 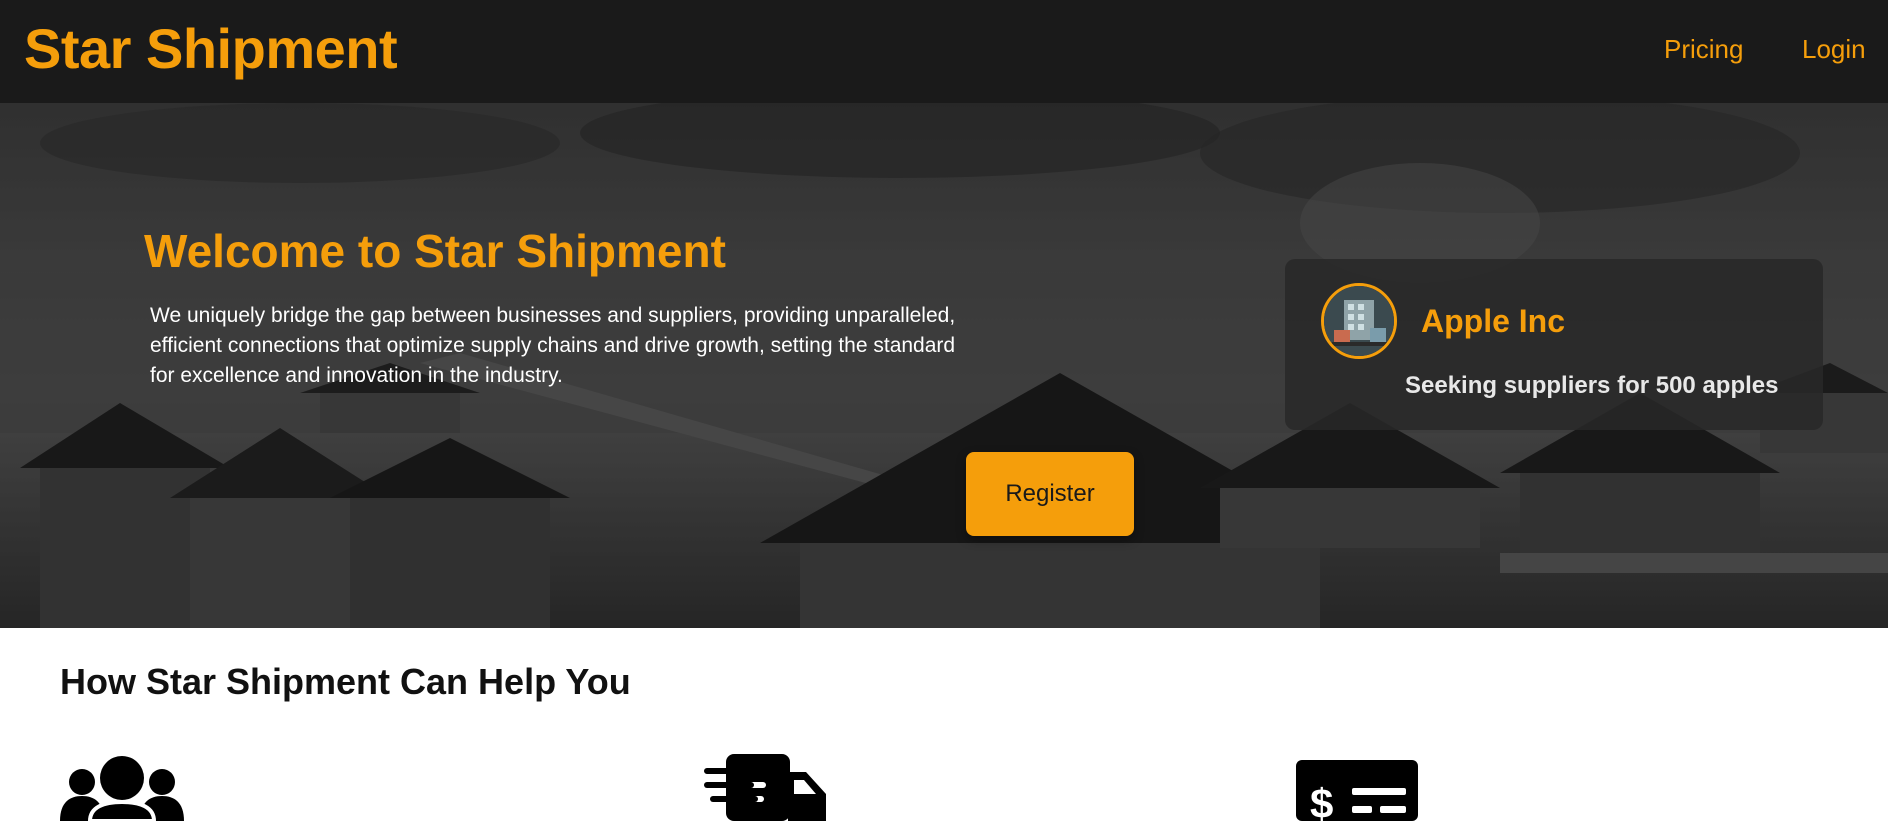 What do you see at coordinates (944, 51) in the screenshot?
I see `navbar: Star Shipment Pricing Login` at bounding box center [944, 51].